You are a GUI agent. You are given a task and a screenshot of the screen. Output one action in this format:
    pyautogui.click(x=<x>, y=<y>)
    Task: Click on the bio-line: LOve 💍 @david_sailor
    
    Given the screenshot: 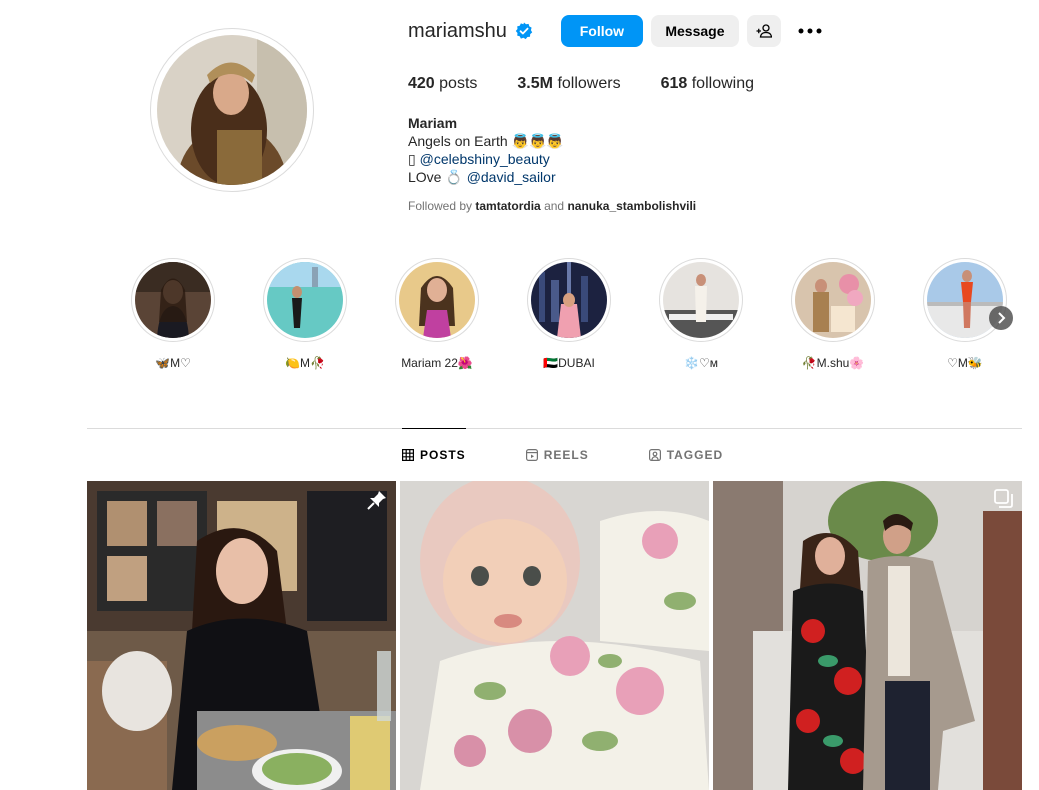 What is the action you would take?
    pyautogui.click(x=482, y=177)
    